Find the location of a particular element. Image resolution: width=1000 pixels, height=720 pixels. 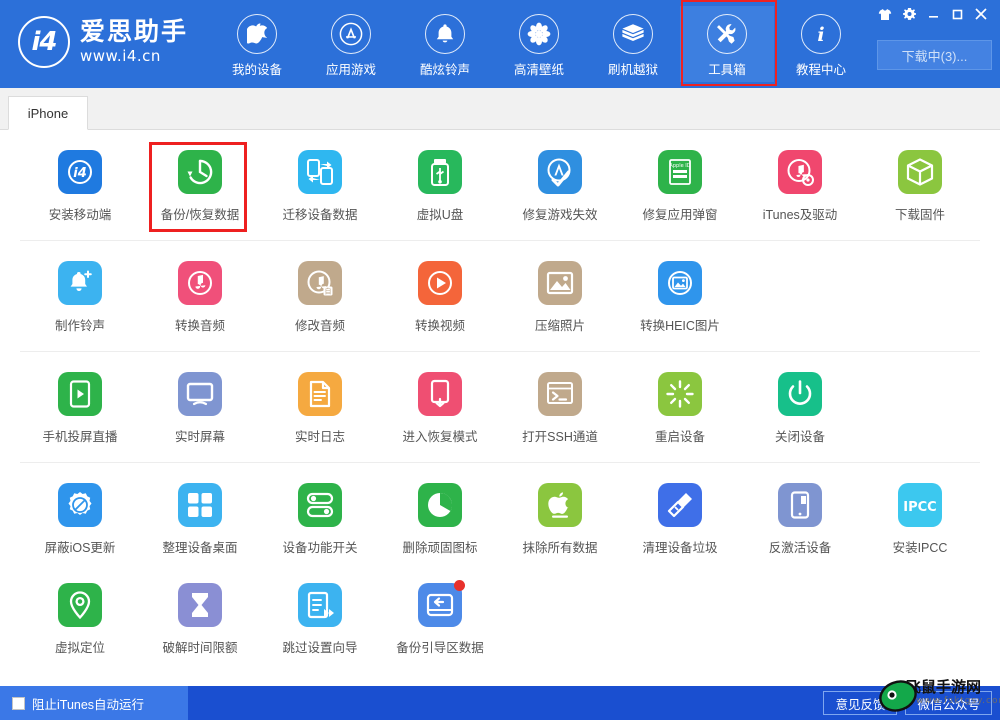

wechat-label: 微信公众号 is located at coordinates (948, 704).